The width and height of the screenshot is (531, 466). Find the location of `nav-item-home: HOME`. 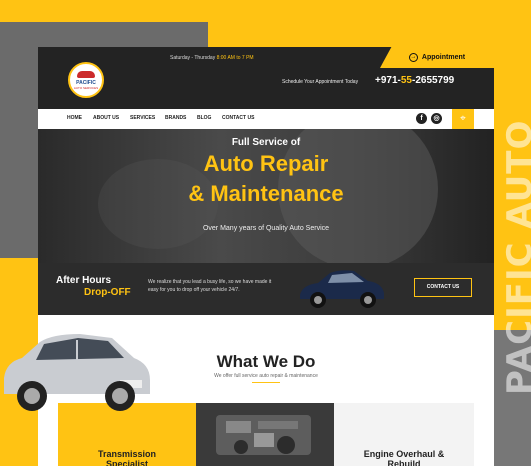

nav-item-home: HOME is located at coordinates (74, 118).